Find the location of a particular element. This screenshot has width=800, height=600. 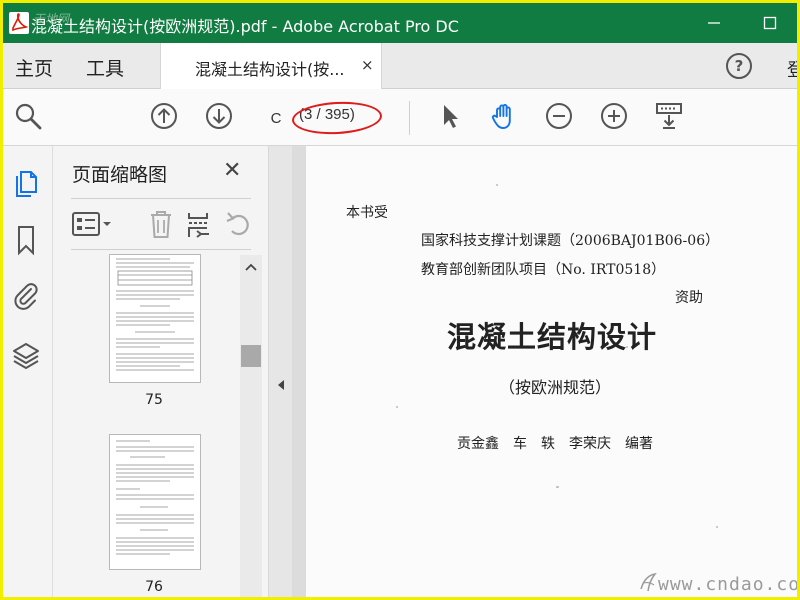

scroll-mode-icon is located at coordinates (669, 116).